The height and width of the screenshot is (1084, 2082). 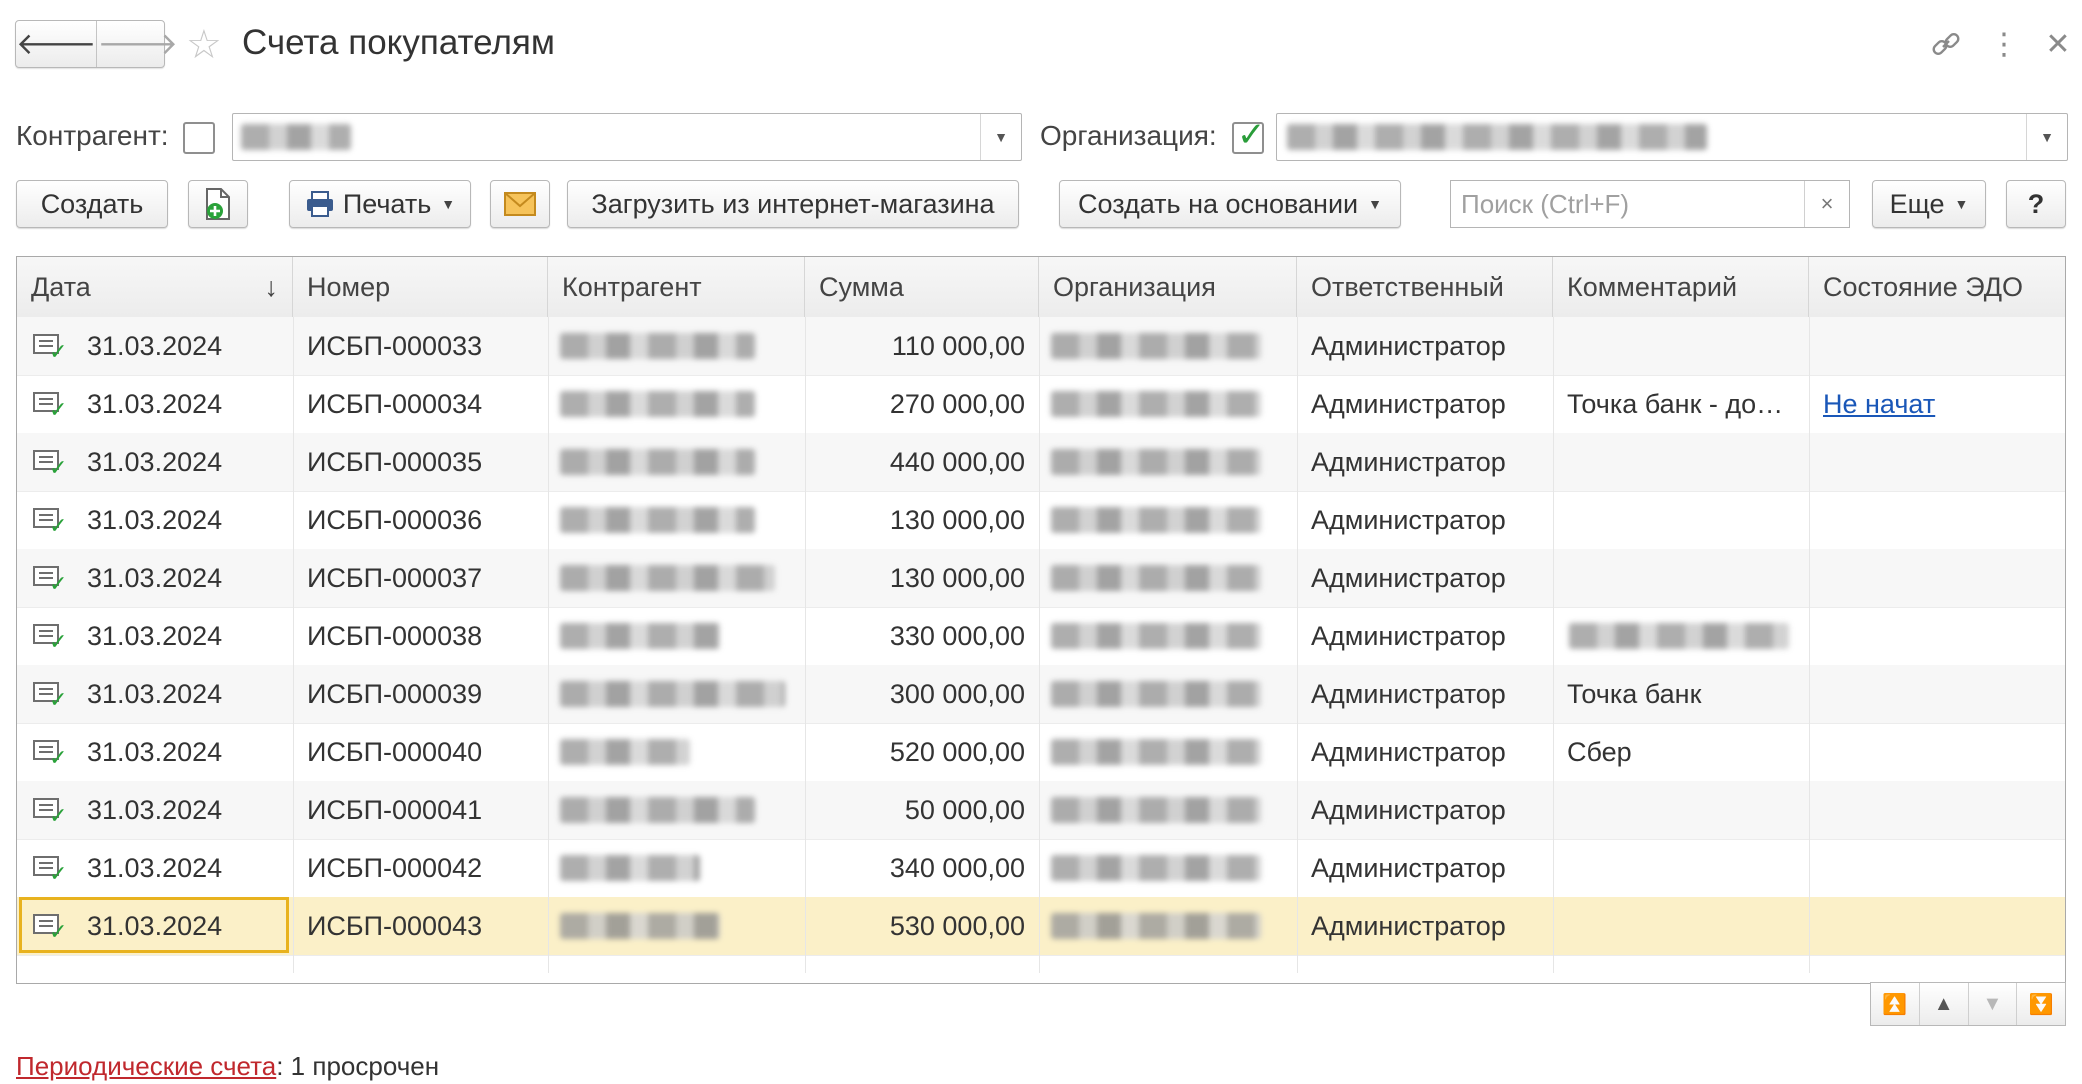 I want to click on envelope-icon, so click(x=520, y=204).